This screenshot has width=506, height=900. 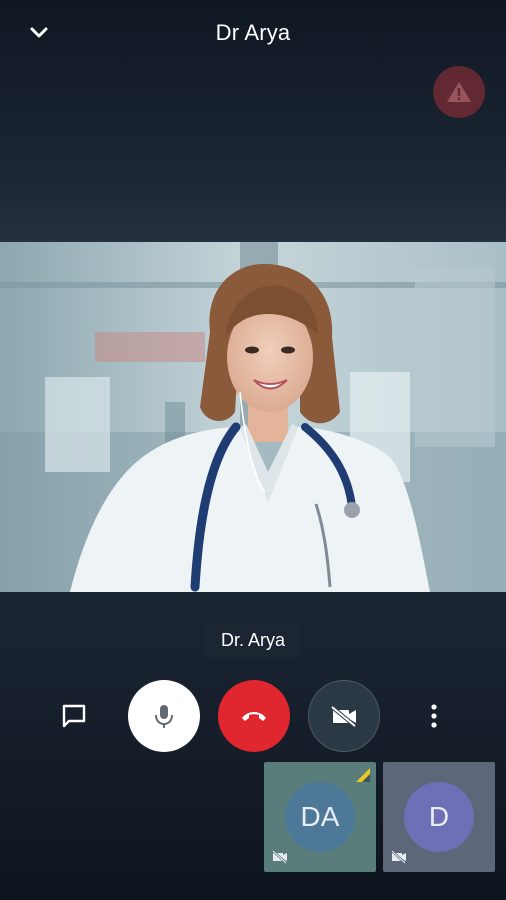 I want to click on participant-name-caption: Dr. Arya, so click(x=253, y=640).